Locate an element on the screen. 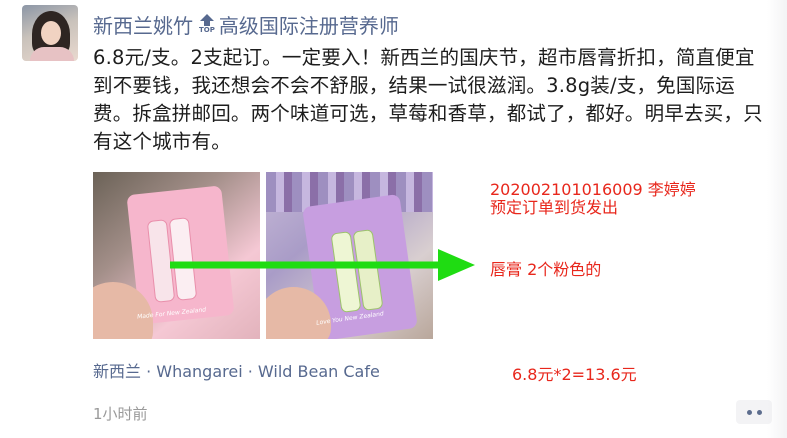 This screenshot has width=787, height=438. edge-shadow is located at coordinates (777, 219).